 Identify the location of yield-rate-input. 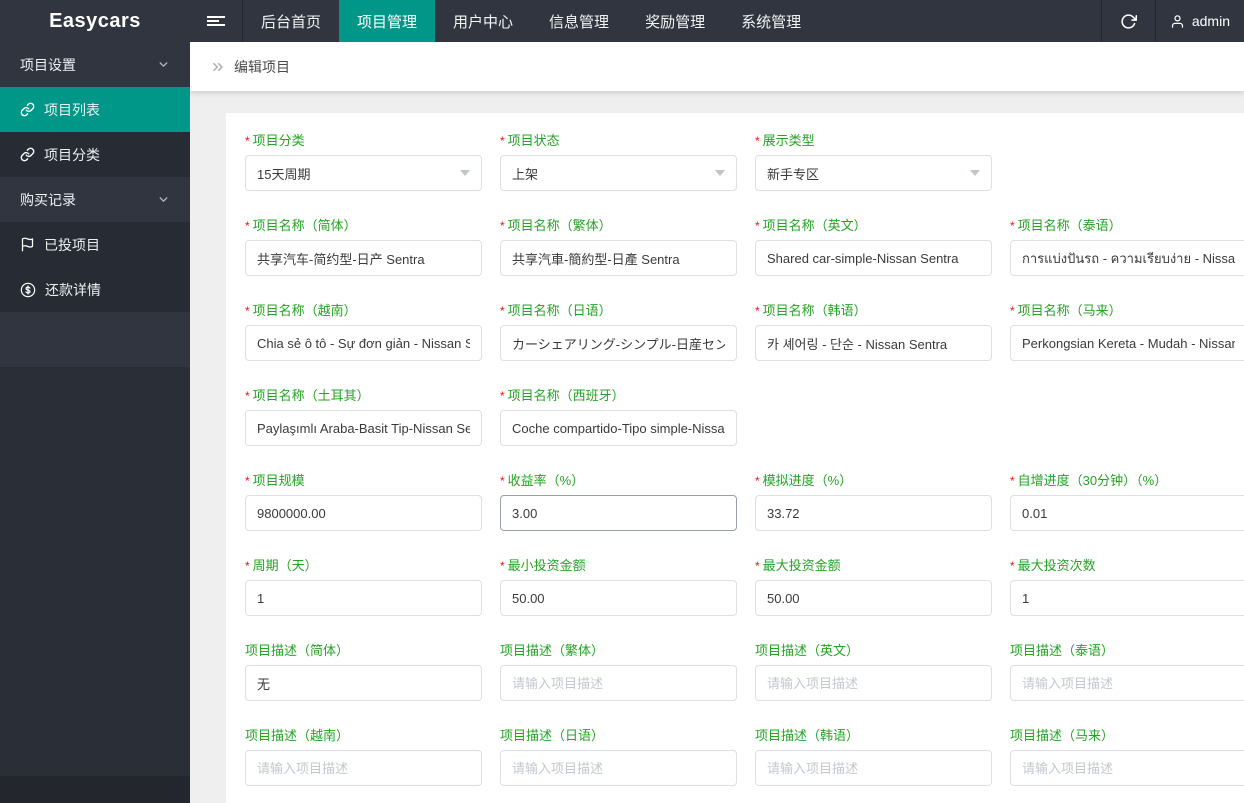
(618, 513).